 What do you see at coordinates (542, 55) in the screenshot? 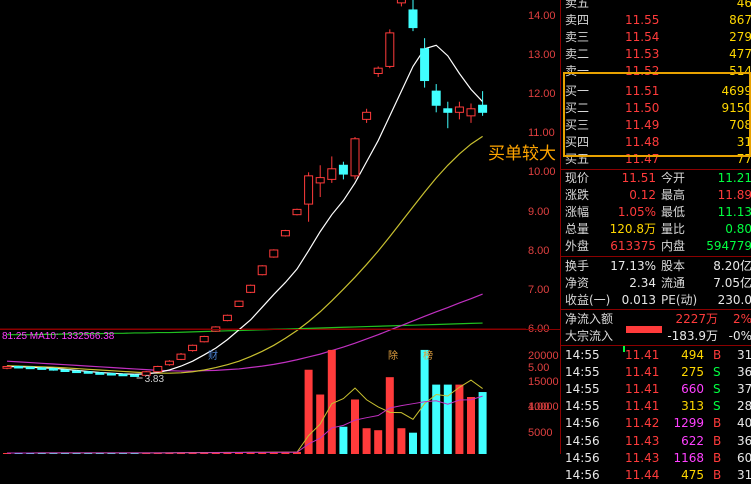
I see `price-axis-label: 13.00` at bounding box center [542, 55].